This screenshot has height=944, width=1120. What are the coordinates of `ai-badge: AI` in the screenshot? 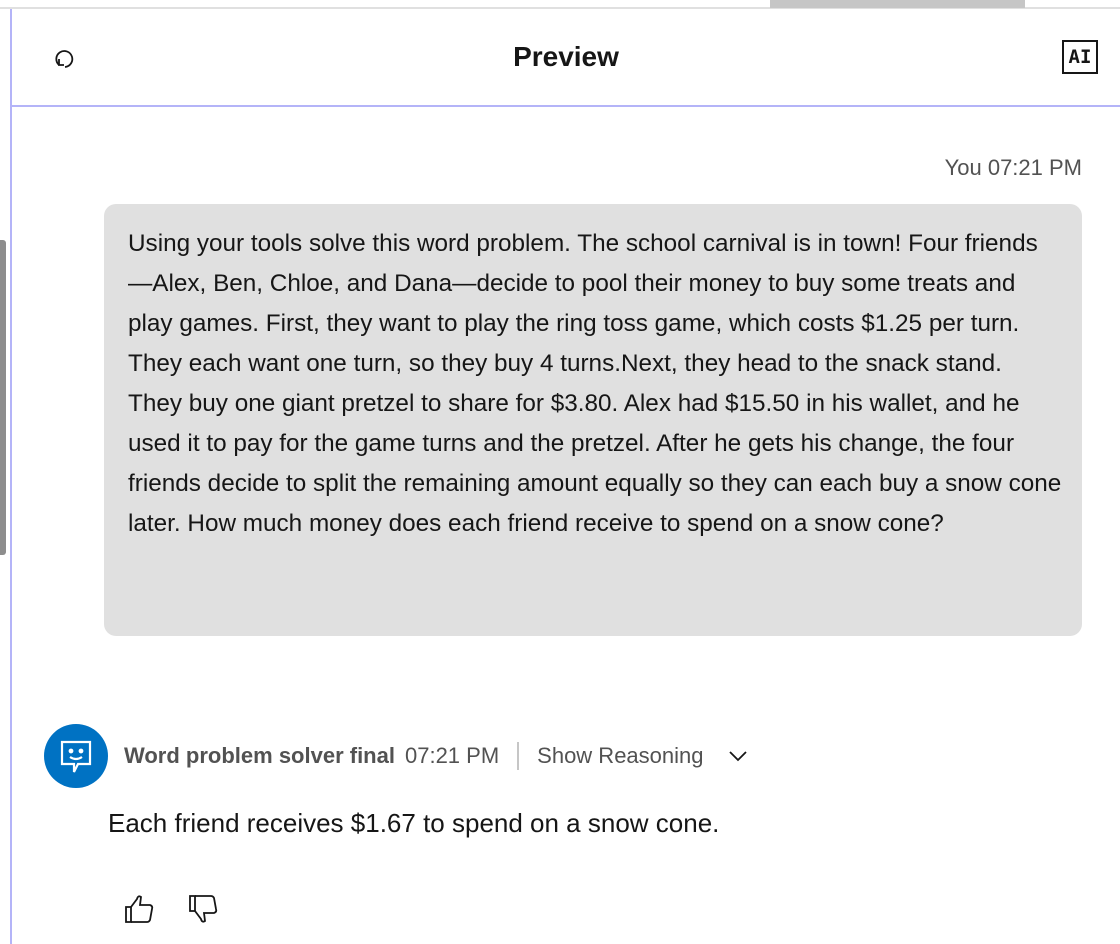 It's located at (1080, 57).